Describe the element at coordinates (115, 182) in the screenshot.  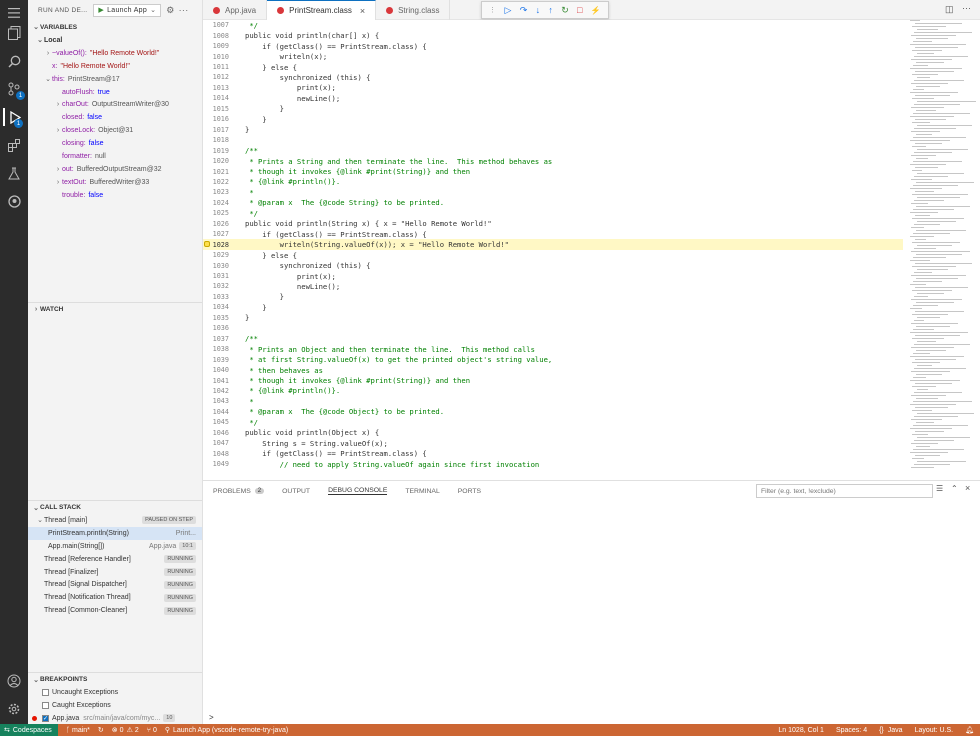
I see `variable-row: › textOut: BufferedWriter@33` at that location.